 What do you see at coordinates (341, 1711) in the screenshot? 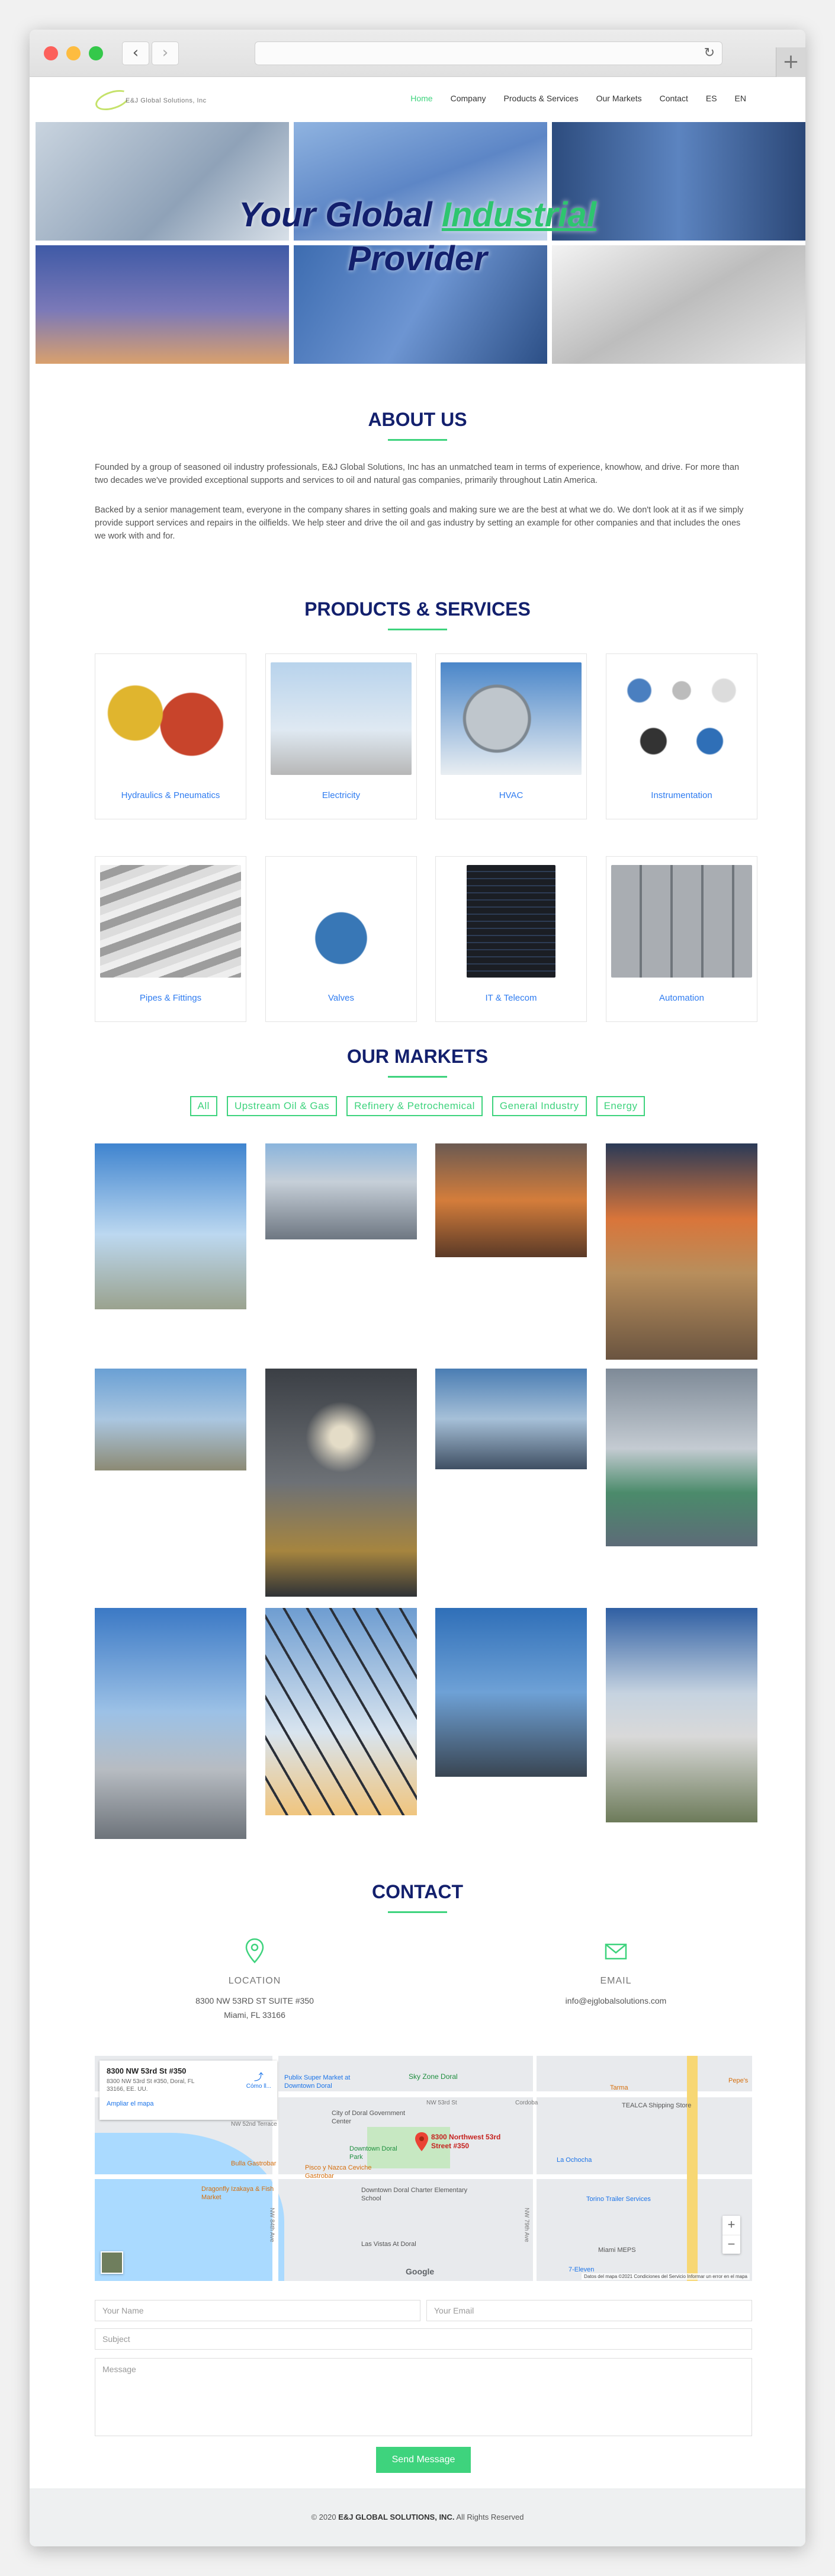
I see `market-image-power-pylon` at bounding box center [341, 1711].